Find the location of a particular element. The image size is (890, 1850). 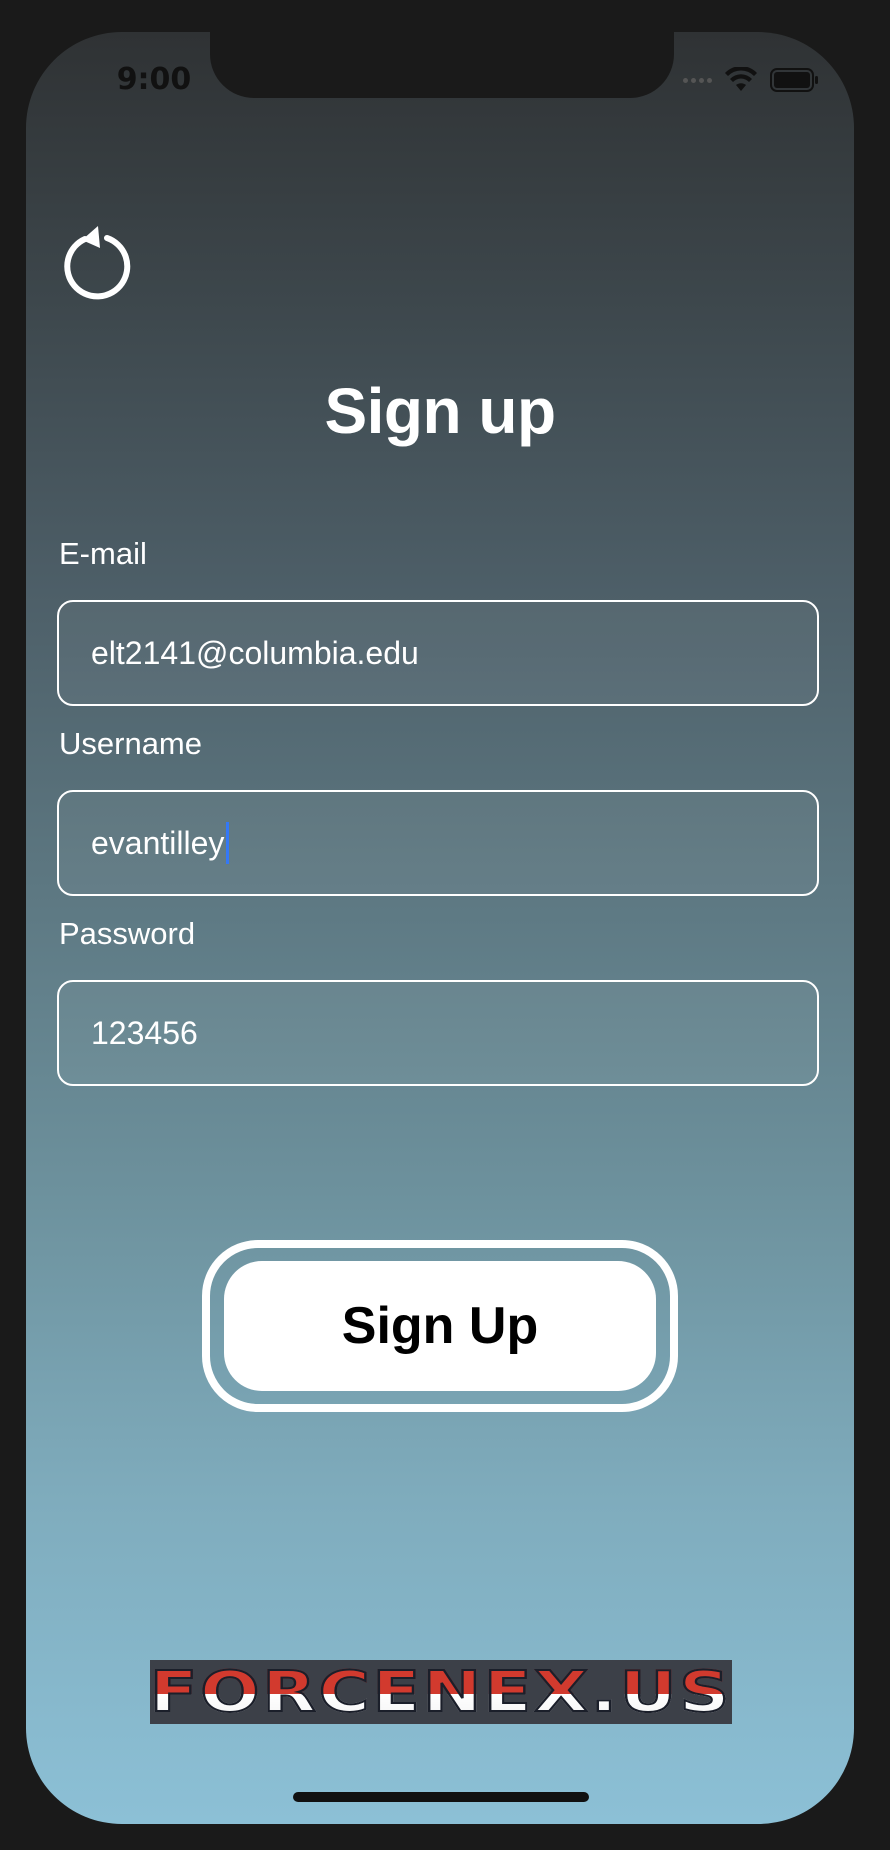

refresh-button is located at coordinates (96, 264).